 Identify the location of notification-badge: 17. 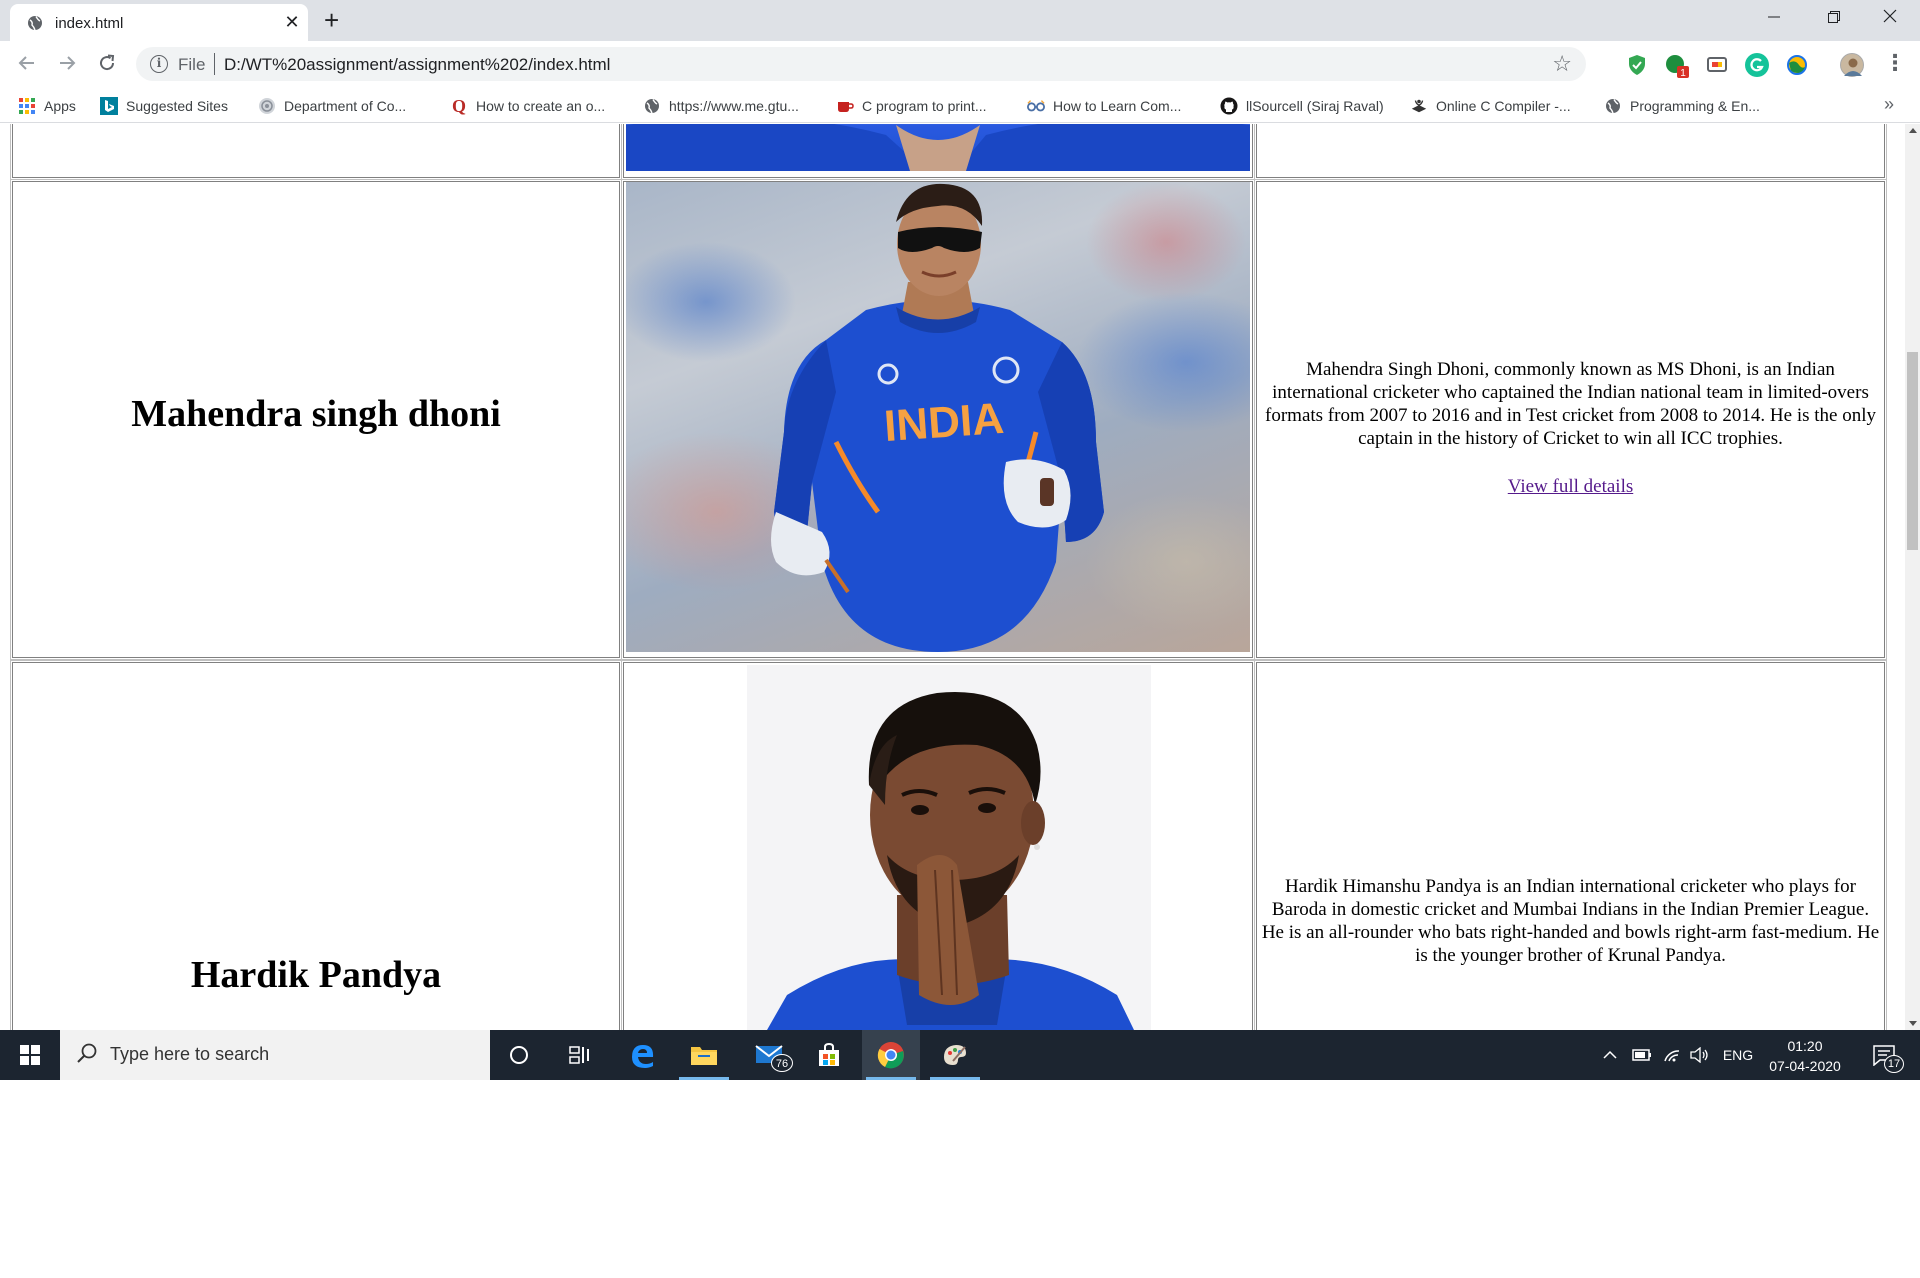
(1894, 1064).